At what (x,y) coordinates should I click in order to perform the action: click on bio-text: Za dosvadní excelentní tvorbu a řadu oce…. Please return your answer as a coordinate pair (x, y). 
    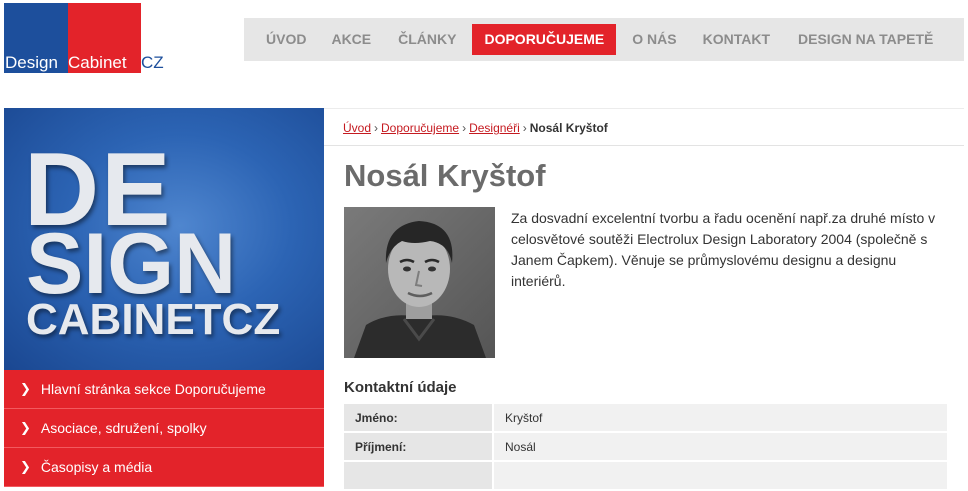
    Looking at the image, I should click on (723, 249).